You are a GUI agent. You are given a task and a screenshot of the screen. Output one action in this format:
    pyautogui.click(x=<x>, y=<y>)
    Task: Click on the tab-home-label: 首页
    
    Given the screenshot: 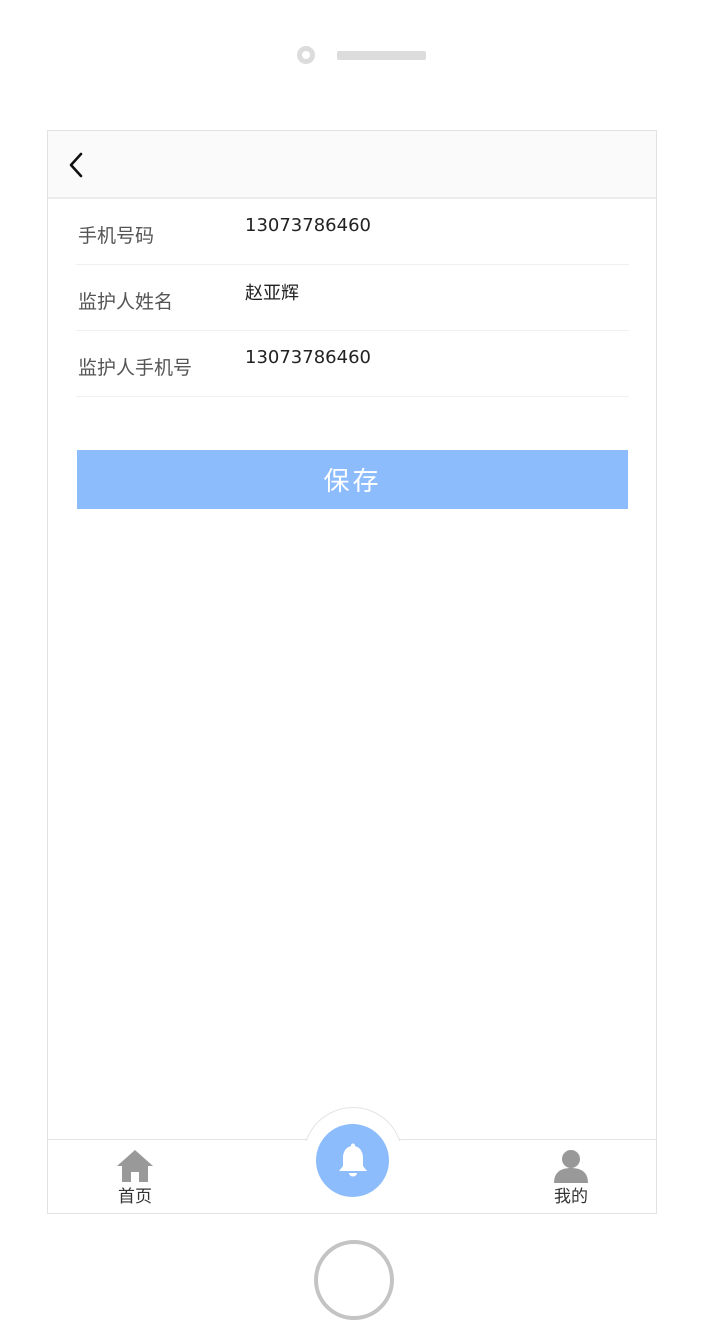 What is the action you would take?
    pyautogui.click(x=135, y=1197)
    